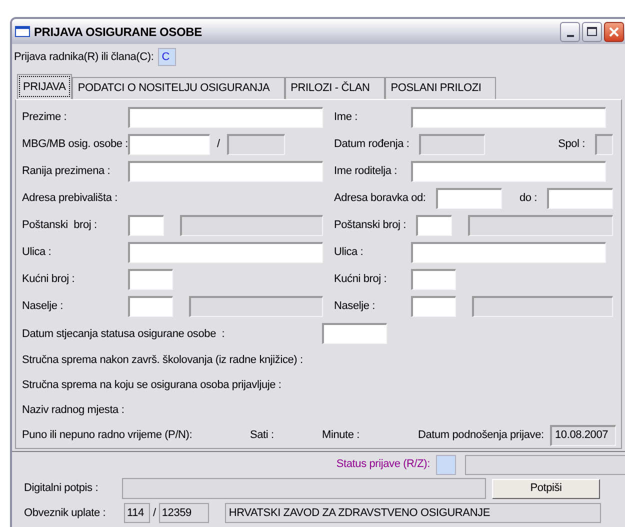  What do you see at coordinates (65, 513) in the screenshot?
I see `payer-label: Obveznik uplate :` at bounding box center [65, 513].